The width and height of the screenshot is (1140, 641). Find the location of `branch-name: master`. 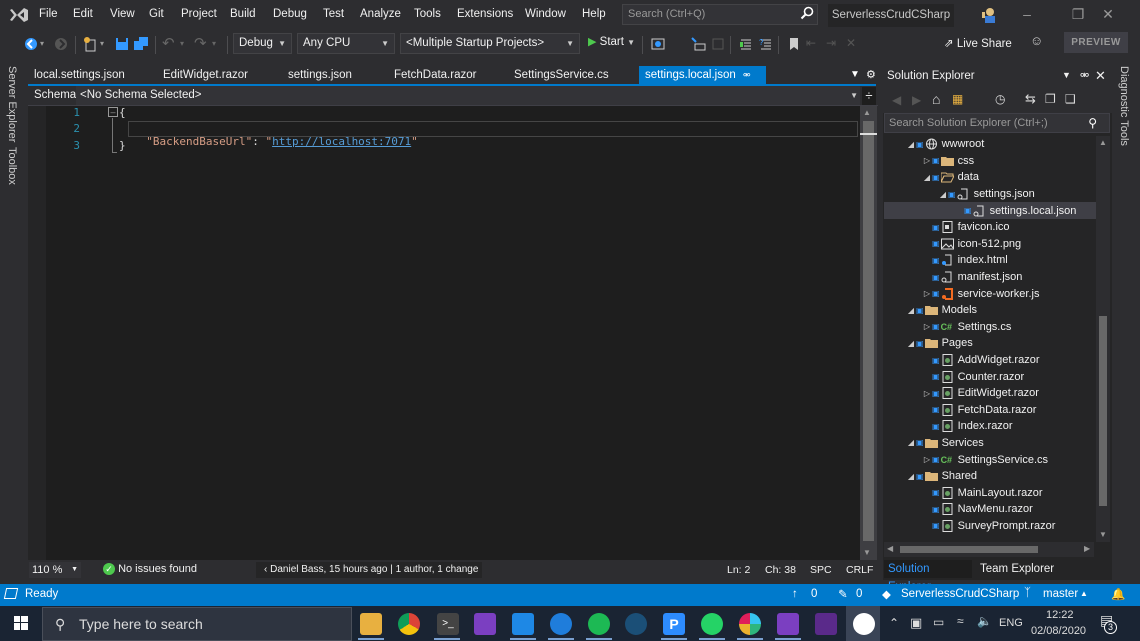

branch-name: master is located at coordinates (1060, 594).